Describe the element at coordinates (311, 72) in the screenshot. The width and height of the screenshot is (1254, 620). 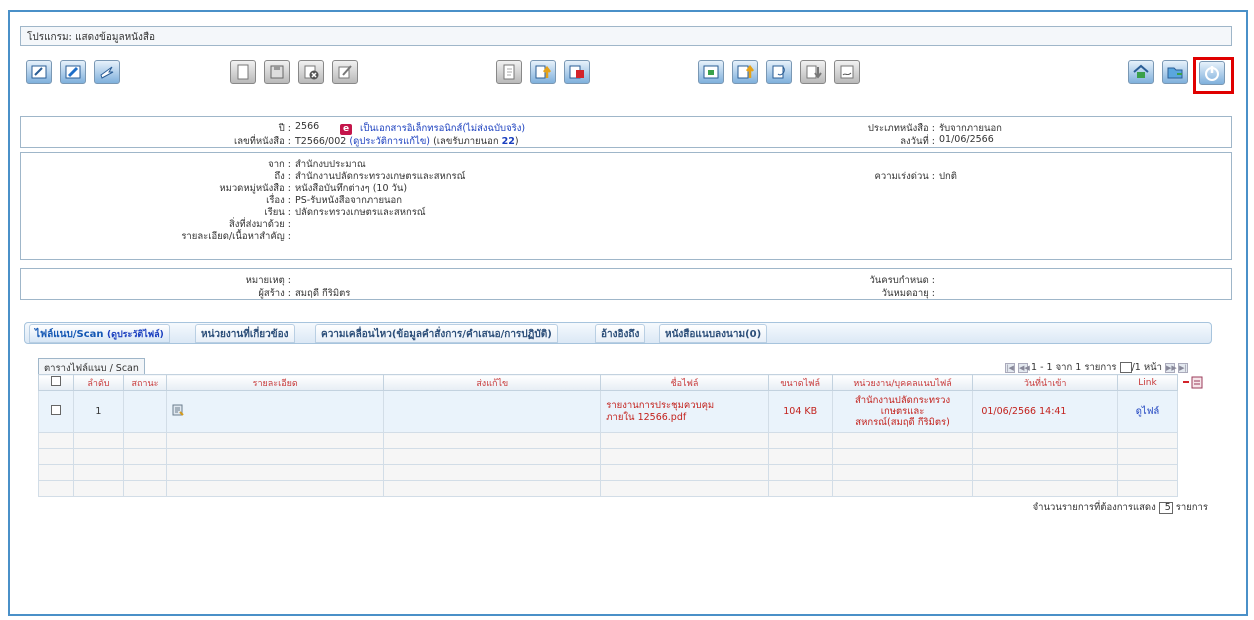
I see `delete-icon` at that location.